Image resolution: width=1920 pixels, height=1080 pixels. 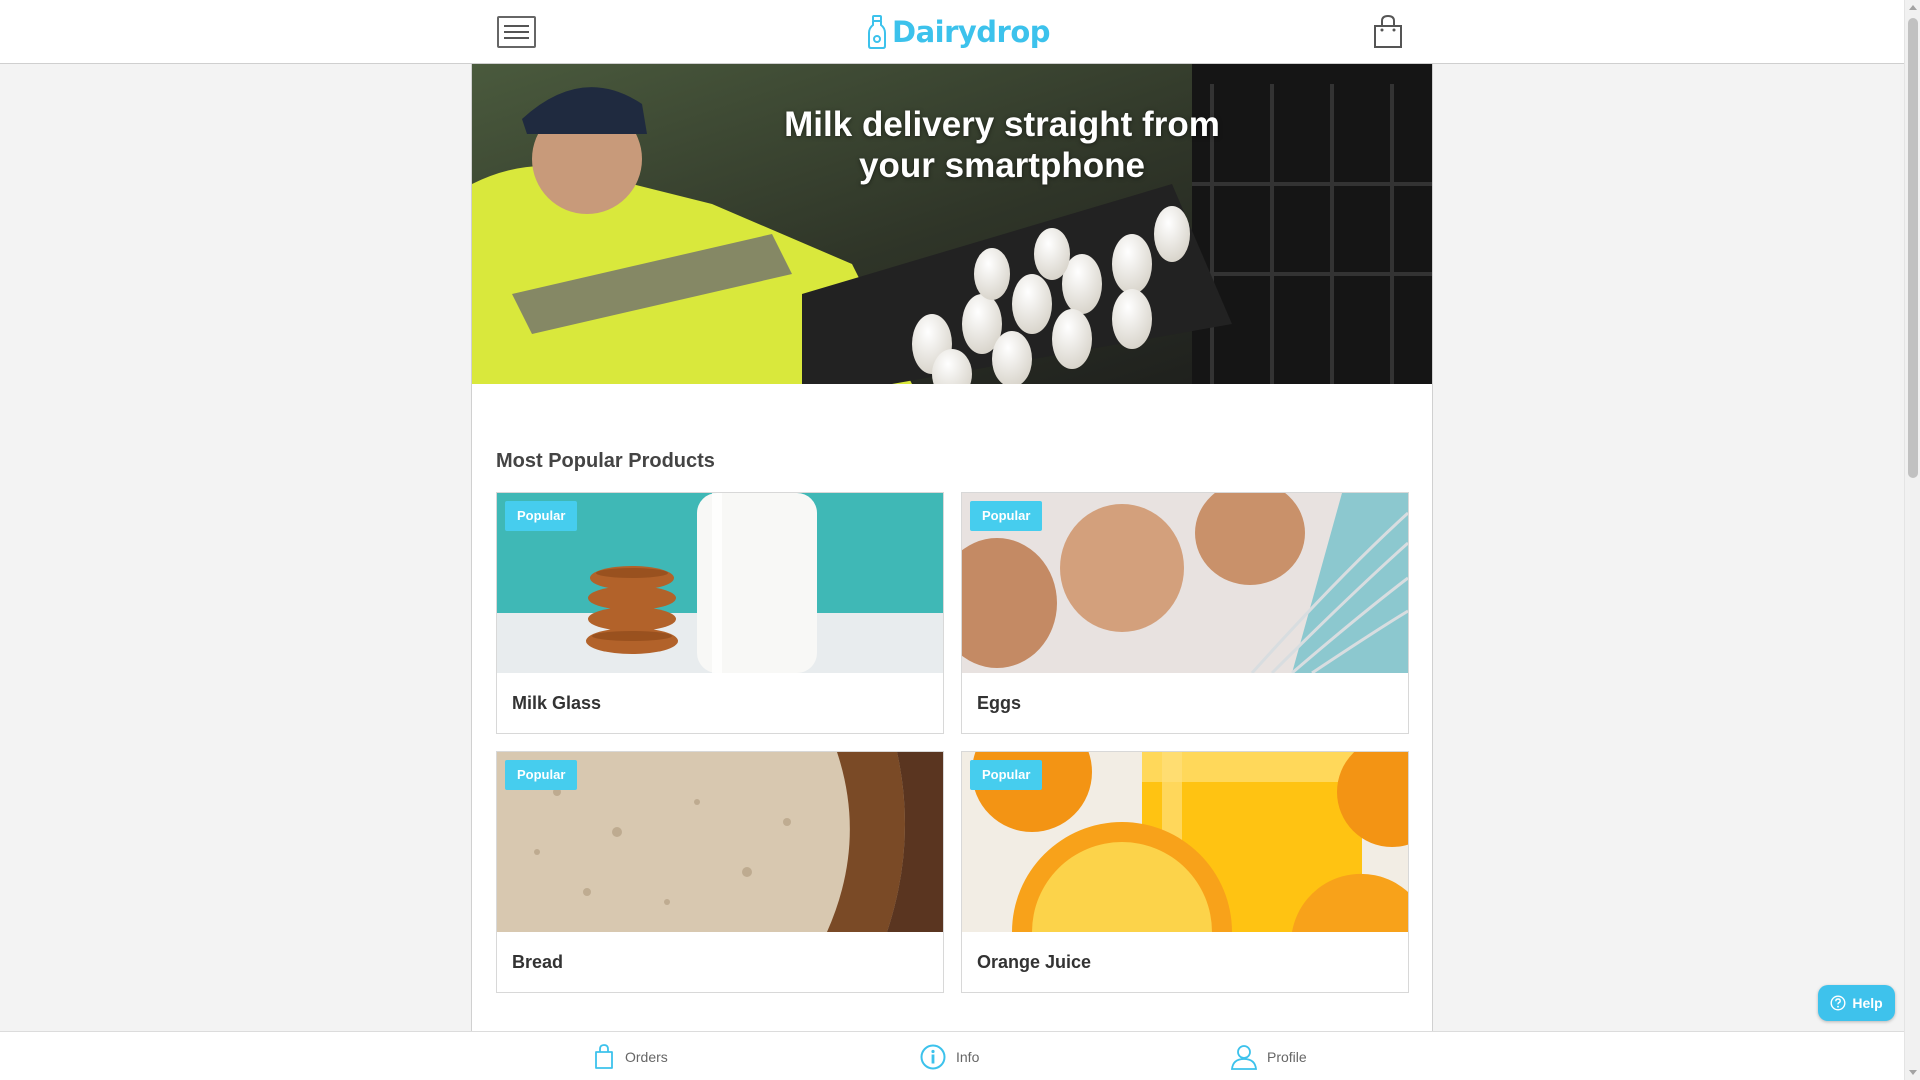 I want to click on nav-item-info: Info, so click(x=949, y=1057).